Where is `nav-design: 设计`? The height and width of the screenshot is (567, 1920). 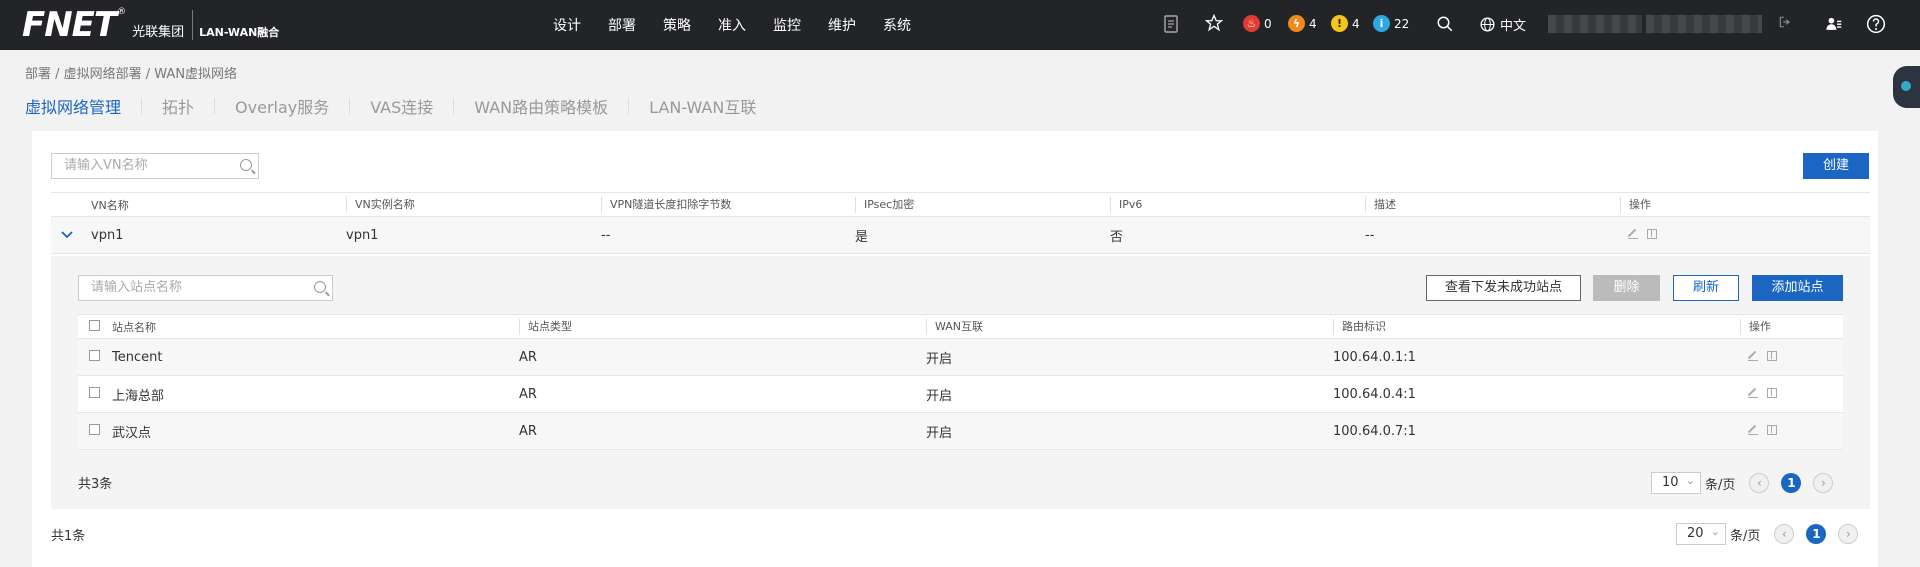
nav-design: 设计 is located at coordinates (567, 25).